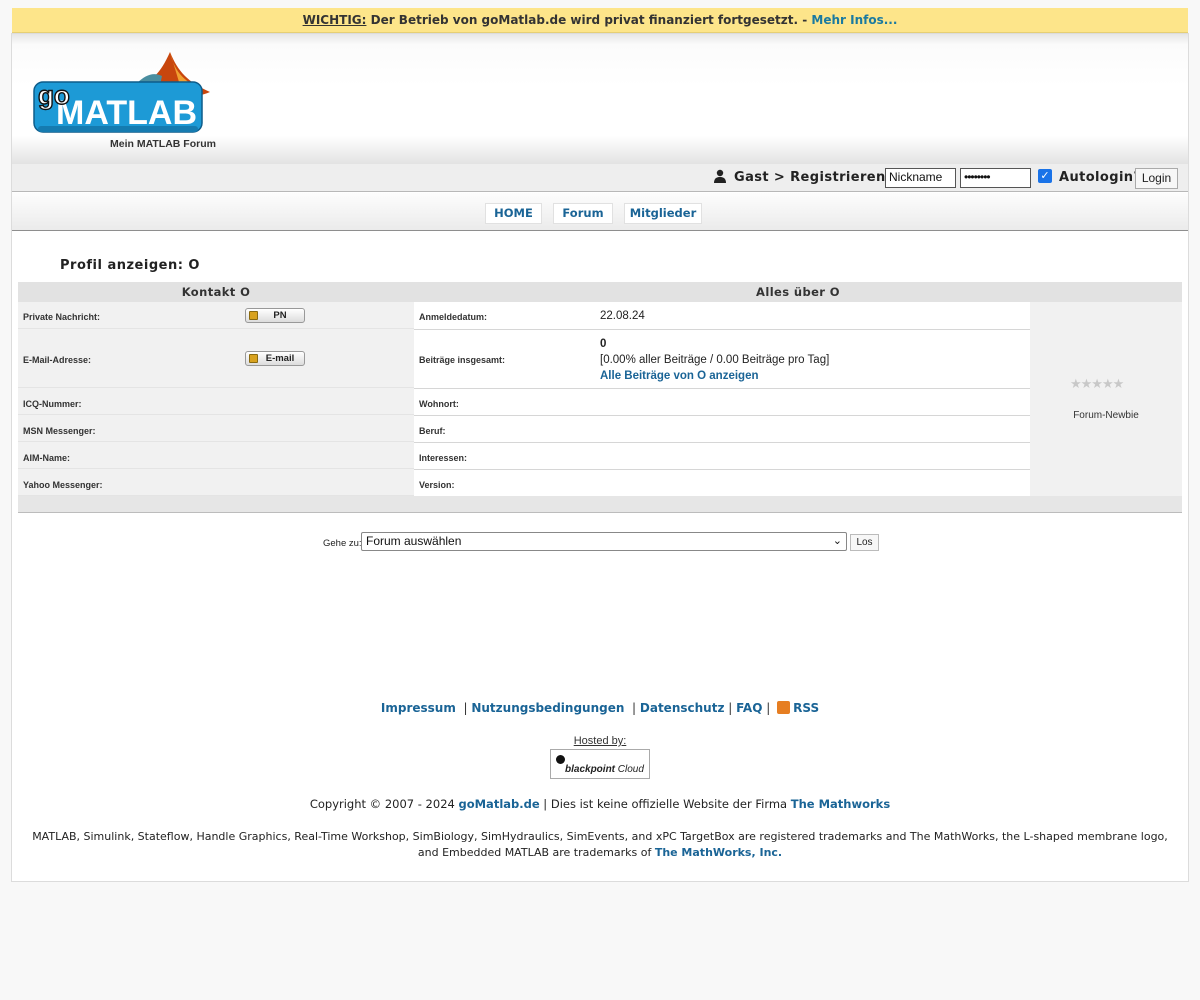 Image resolution: width=1200 pixels, height=1000 pixels. I want to click on about-row-interests: Interessen:, so click(722, 456).